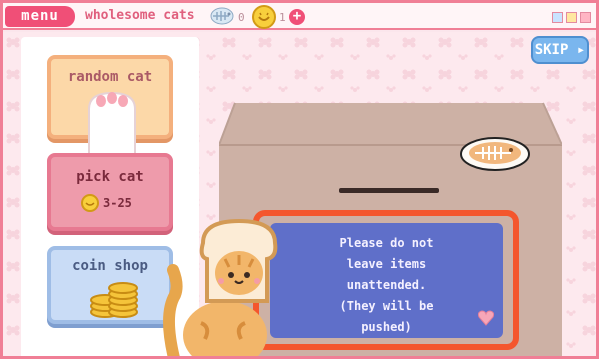  Describe the element at coordinates (220, 287) in the screenshot. I see `bread-cat` at that location.